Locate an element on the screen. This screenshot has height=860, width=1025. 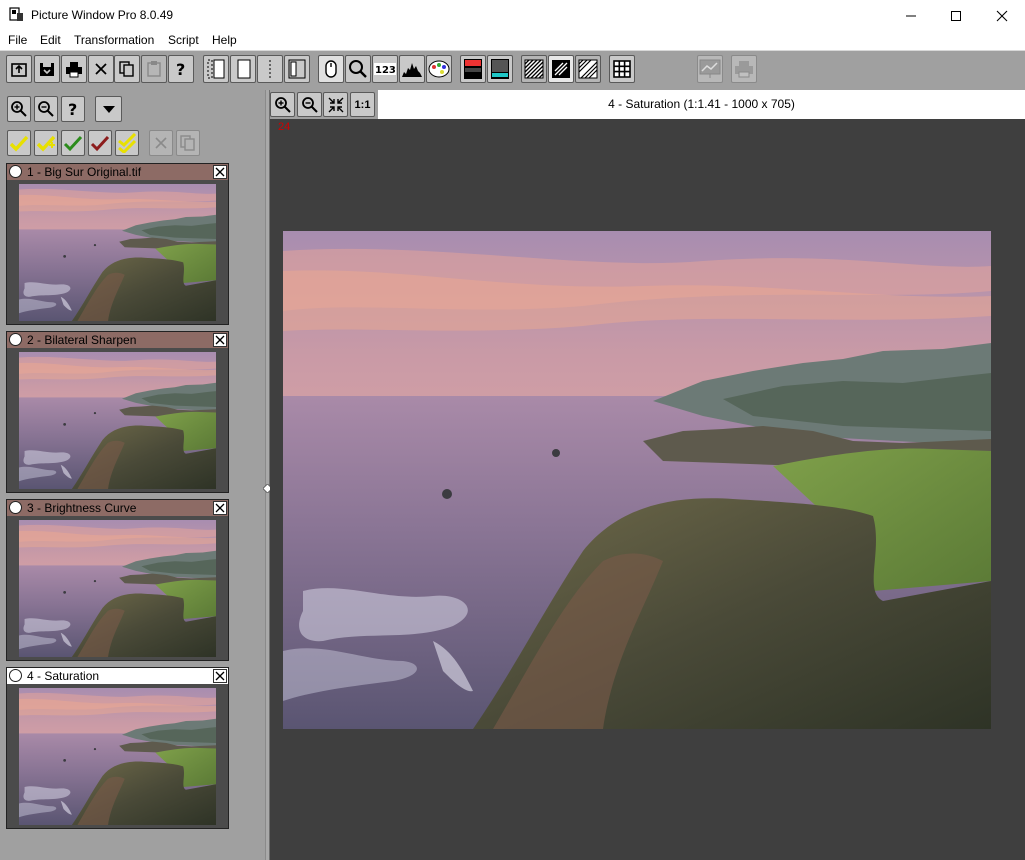
duplicate-image-button is located at coordinates (188, 143).